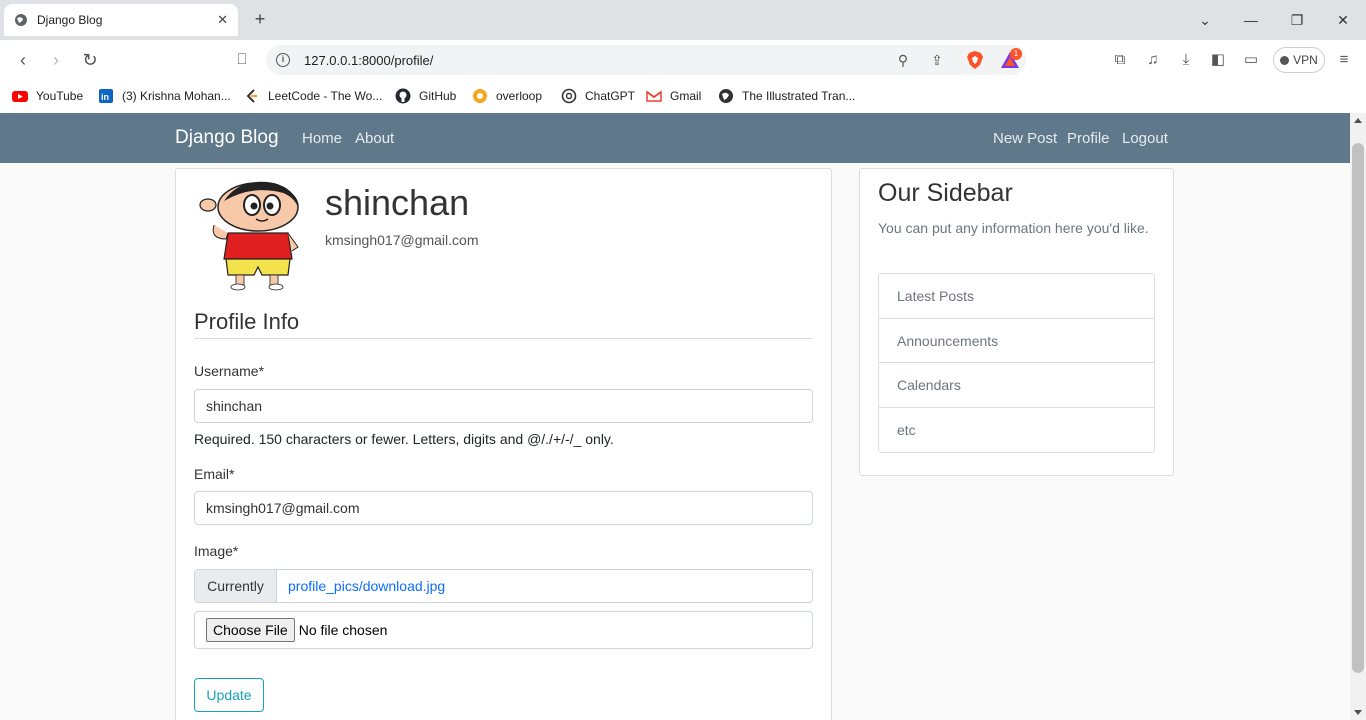  Describe the element at coordinates (503, 338) in the screenshot. I see `section-divider` at that location.